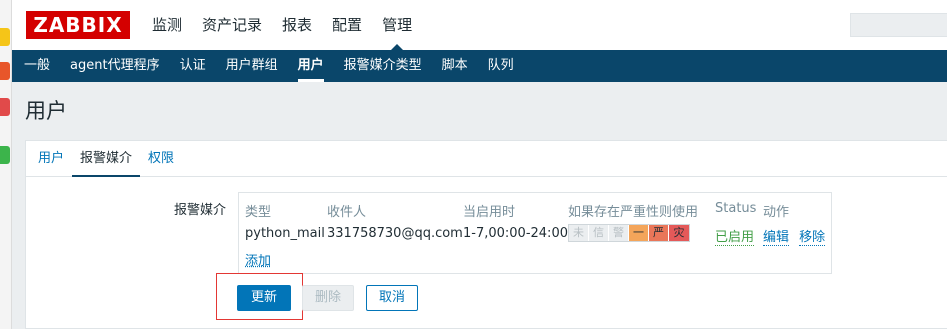  I want to click on sub-nav-media-types: 报警媒介类型, so click(383, 66).